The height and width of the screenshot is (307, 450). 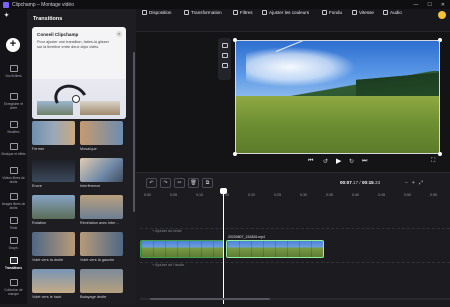 I want to click on music-icon, so click(x=13, y=146).